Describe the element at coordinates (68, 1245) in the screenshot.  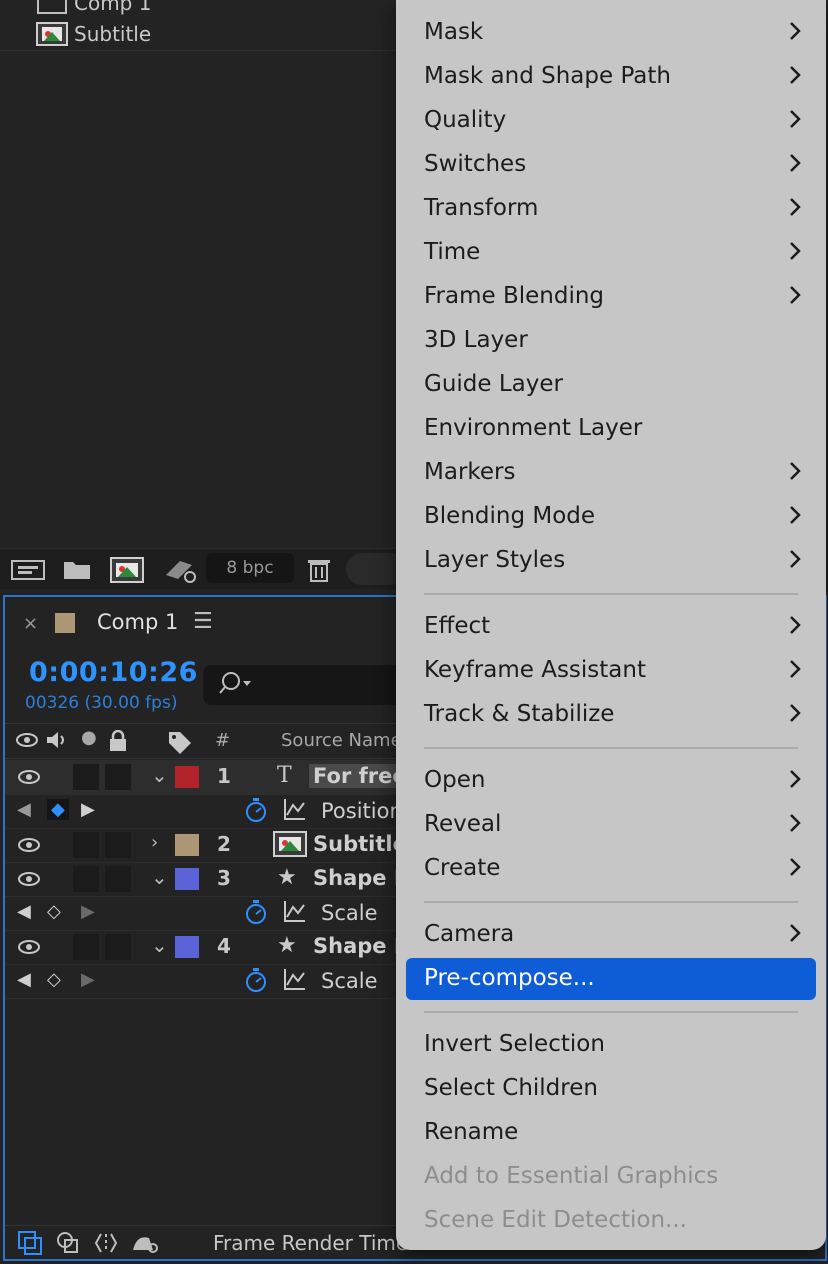
I see `shy-icon` at that location.